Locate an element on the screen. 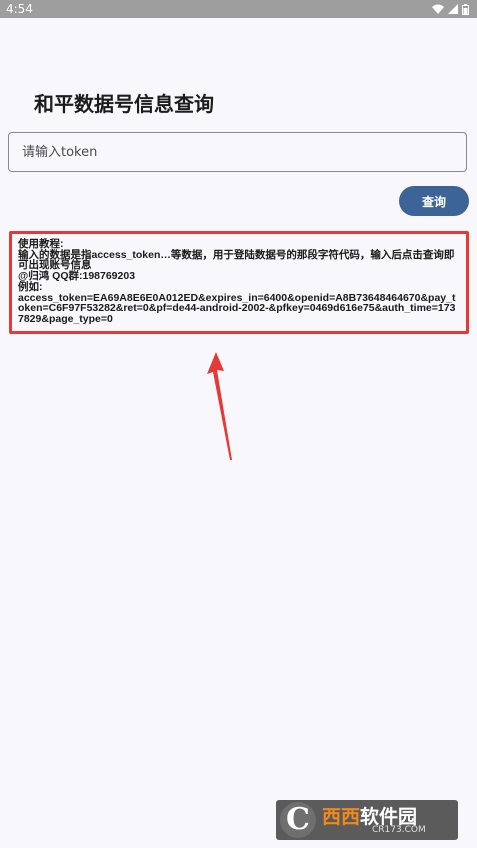 This screenshot has height=848, width=477. status-icons is located at coordinates (450, 9).